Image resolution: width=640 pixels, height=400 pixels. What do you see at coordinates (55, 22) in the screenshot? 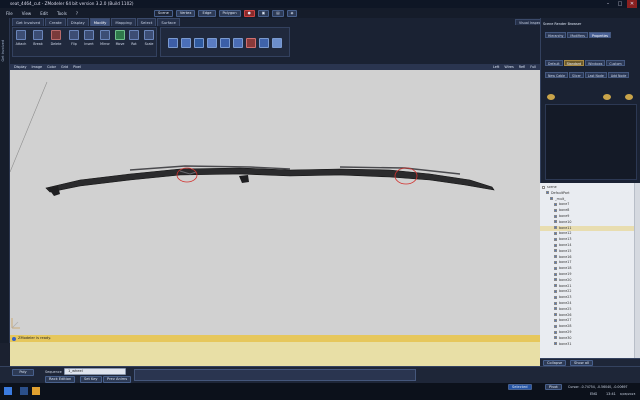
I see `tab-create: Create` at bounding box center [55, 22].